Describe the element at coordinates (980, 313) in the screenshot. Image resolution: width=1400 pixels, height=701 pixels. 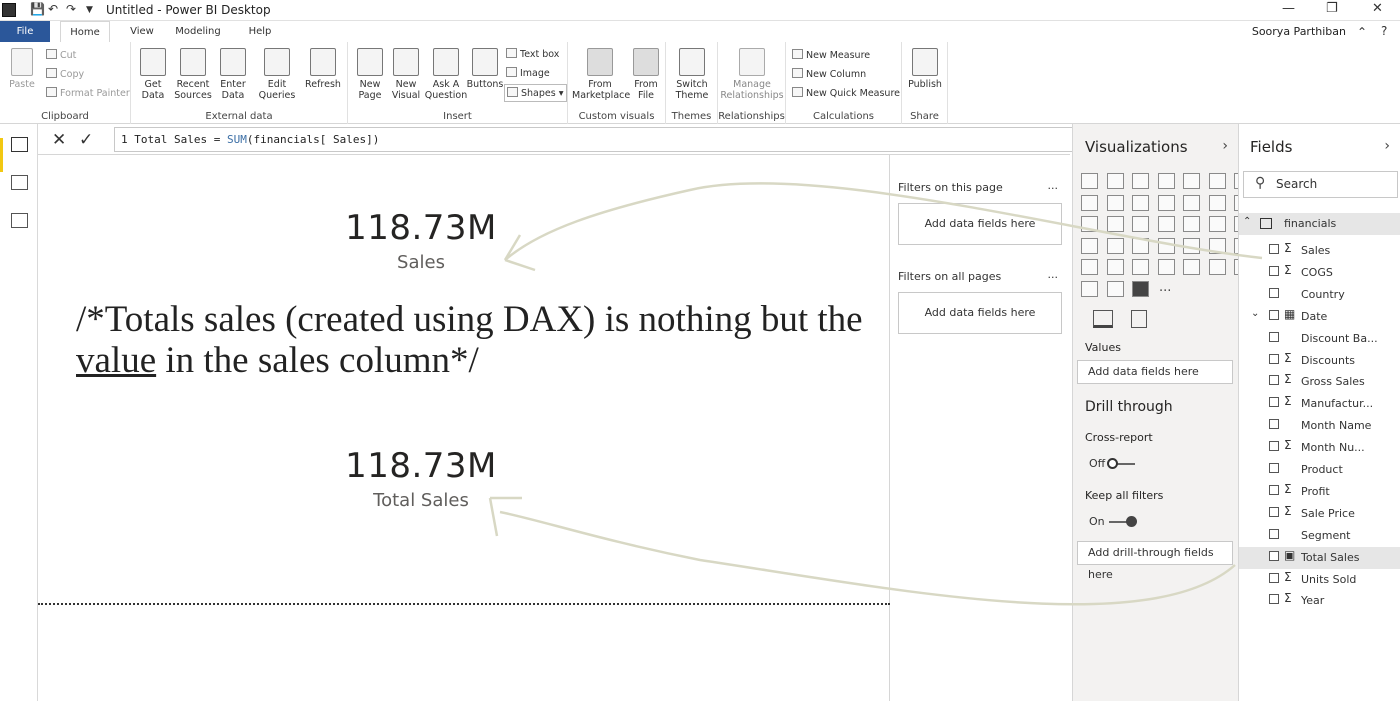
I see `all-pages-filters-drop-well: Add data fields here` at that location.